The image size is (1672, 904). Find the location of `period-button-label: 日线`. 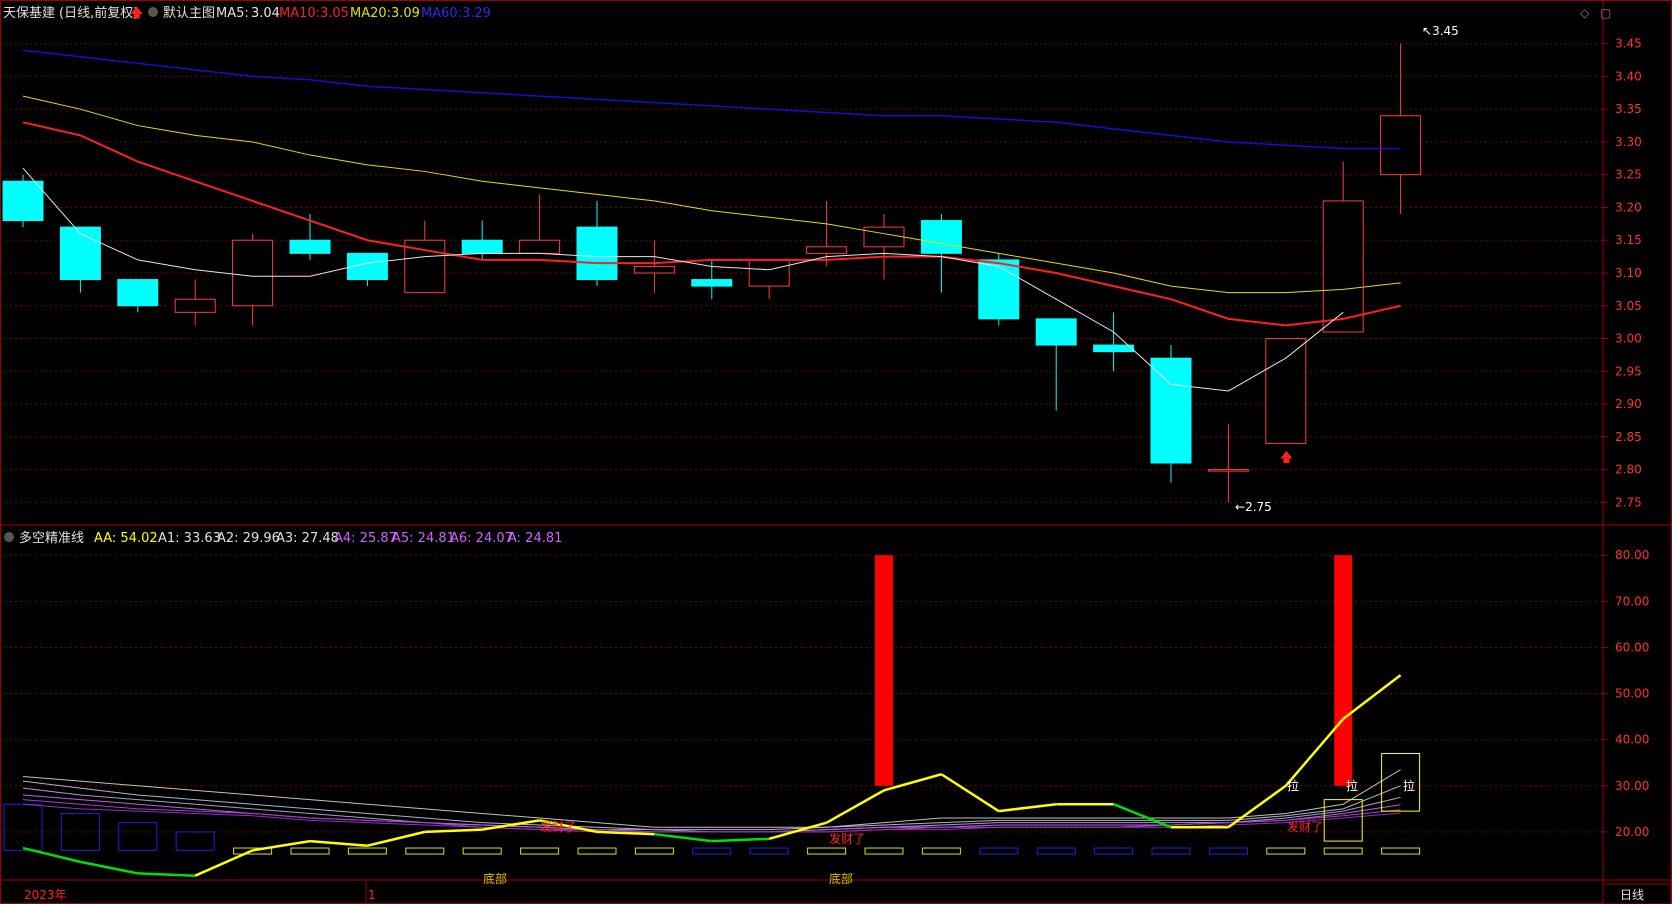

period-button-label: 日线 is located at coordinates (1632, 895).